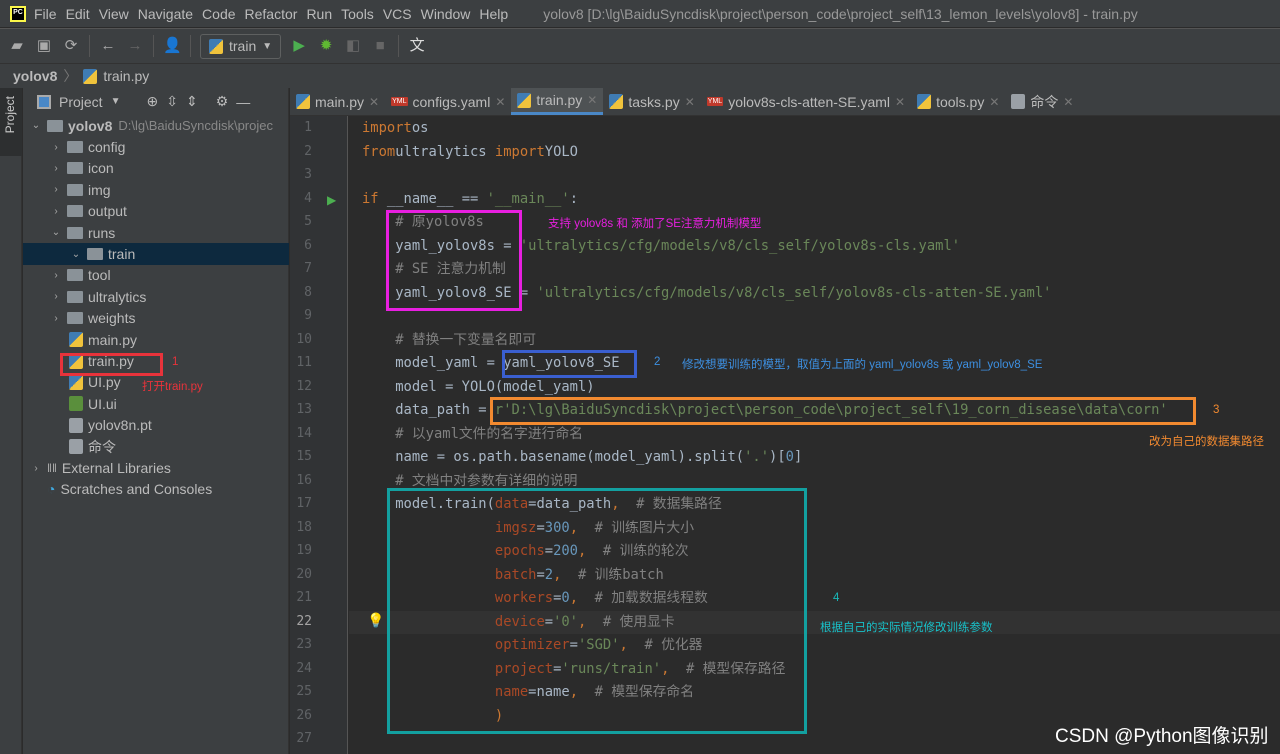 The height and width of the screenshot is (754, 1280). I want to click on debug-icon: ✹, so click(326, 46).